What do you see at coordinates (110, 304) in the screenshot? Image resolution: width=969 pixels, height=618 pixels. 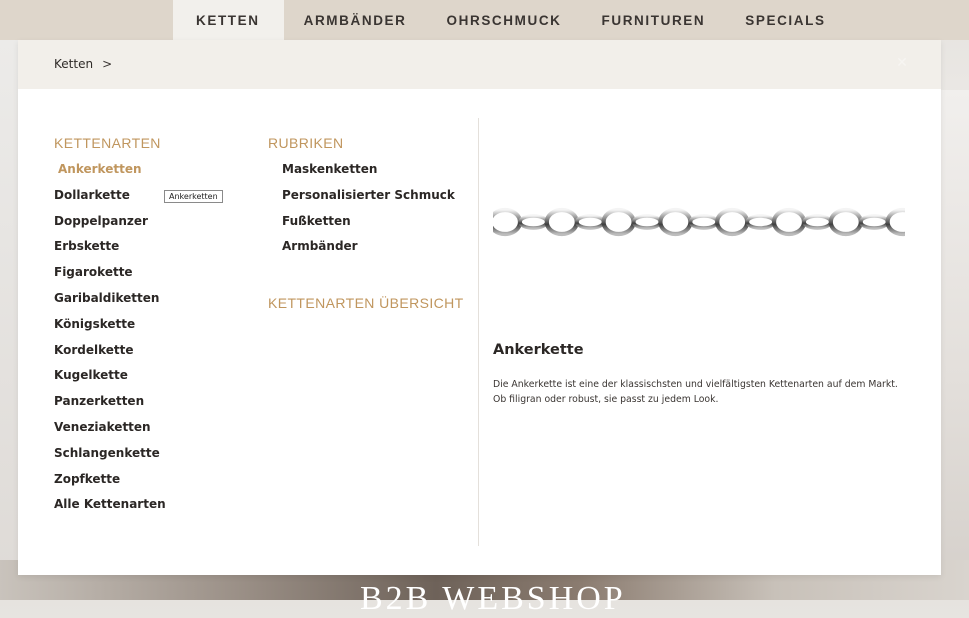 I see `menu-item-garibaldiketten: Garibaldiketten` at bounding box center [110, 304].